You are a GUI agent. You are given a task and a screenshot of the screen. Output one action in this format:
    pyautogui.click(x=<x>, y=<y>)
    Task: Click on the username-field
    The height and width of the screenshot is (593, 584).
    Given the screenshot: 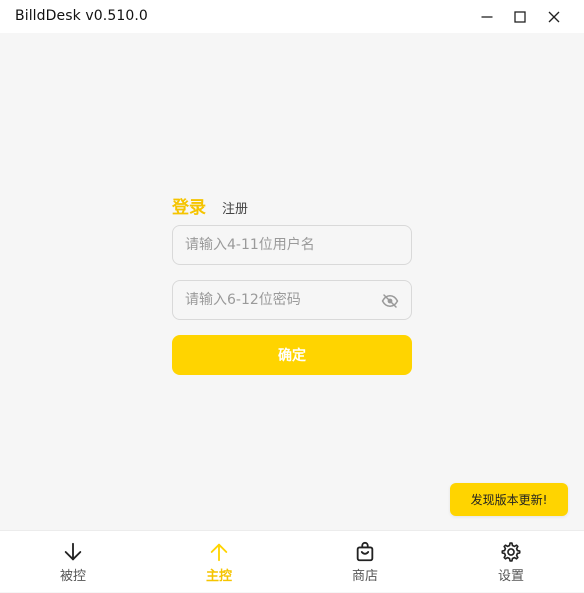 What is the action you would take?
    pyautogui.click(x=292, y=245)
    